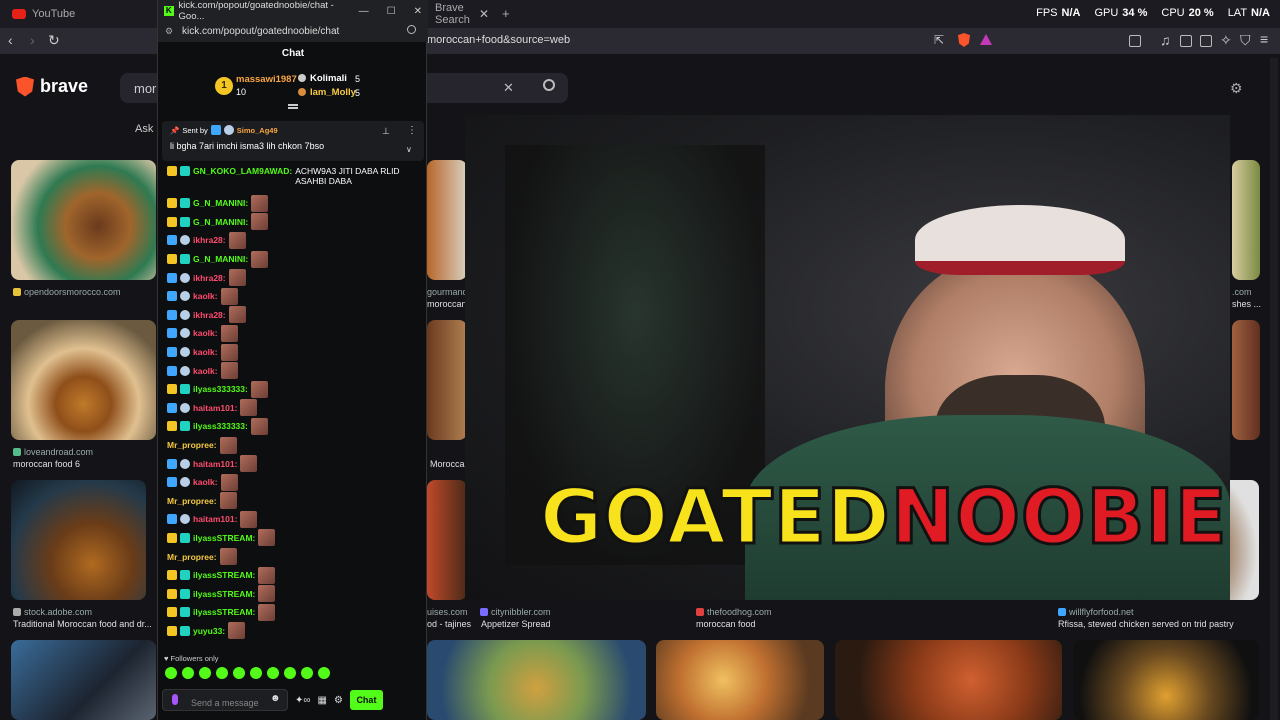 The image size is (1280, 720). I want to click on leader-3-name: Iam_Molly, so click(333, 92).